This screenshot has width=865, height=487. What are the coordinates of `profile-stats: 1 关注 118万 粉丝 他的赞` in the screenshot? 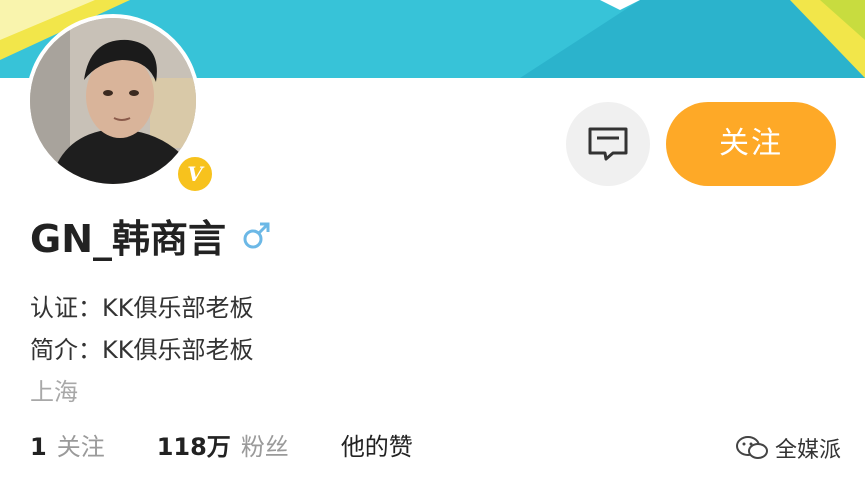 It's located at (221, 444).